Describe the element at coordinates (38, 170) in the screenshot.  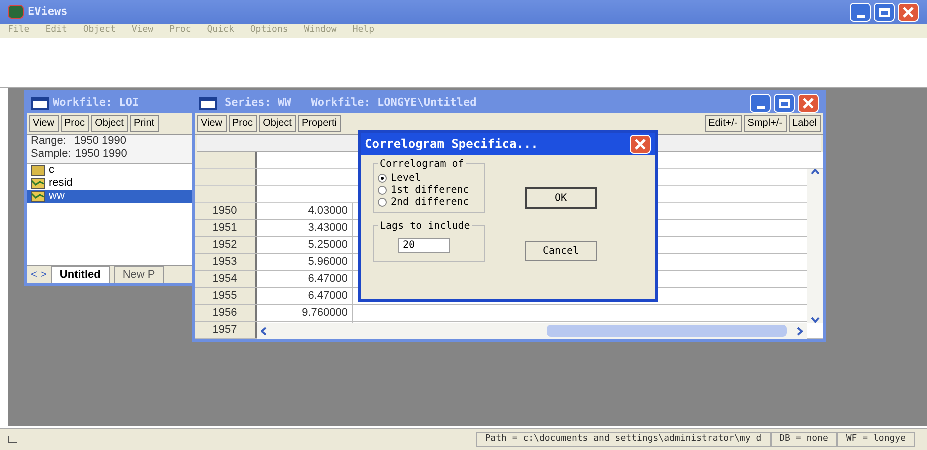
I see `coefficient-icon` at that location.